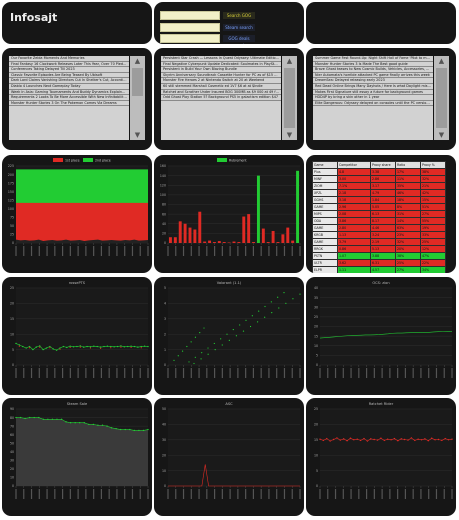 This screenshot has height=520, width=459. Describe the element at coordinates (137, 98) in the screenshot. I see `news-scrollbar-1: ▲ ▼` at that location.